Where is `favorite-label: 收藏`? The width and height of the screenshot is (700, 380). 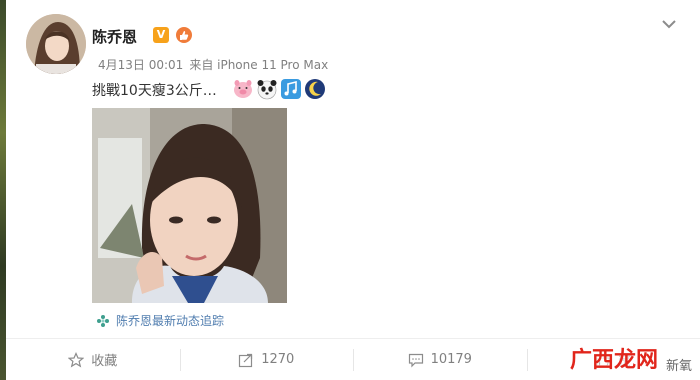
favorite-label: 收藏 is located at coordinates (104, 361).